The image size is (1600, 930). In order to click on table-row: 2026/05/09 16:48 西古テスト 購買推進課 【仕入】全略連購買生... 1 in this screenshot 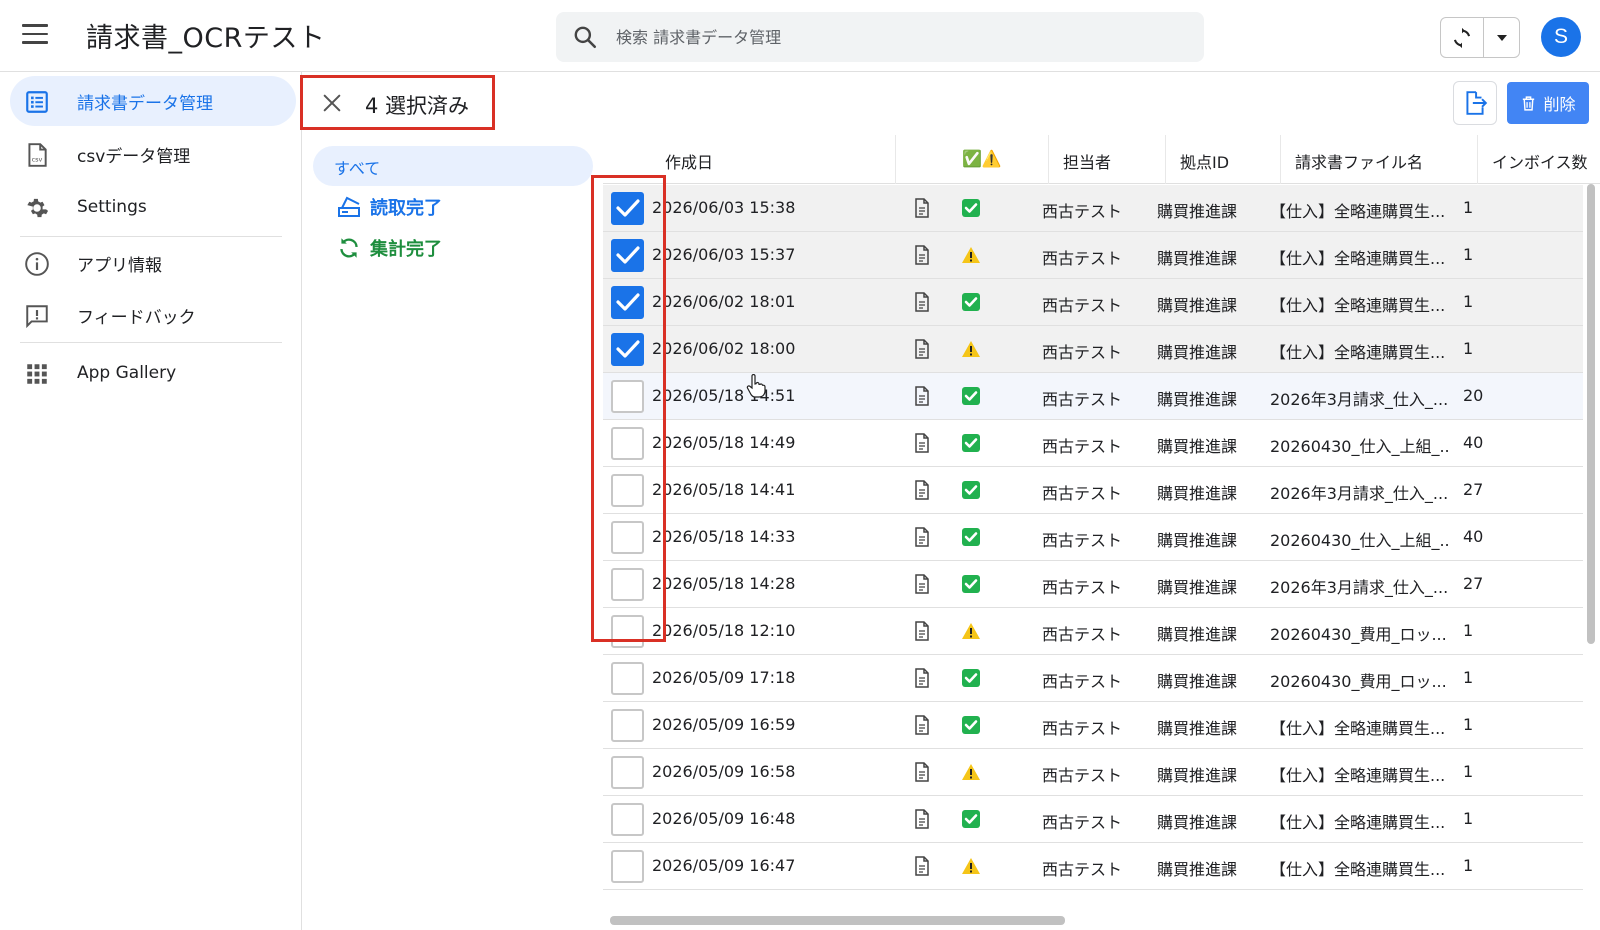, I will do `click(1093, 819)`.